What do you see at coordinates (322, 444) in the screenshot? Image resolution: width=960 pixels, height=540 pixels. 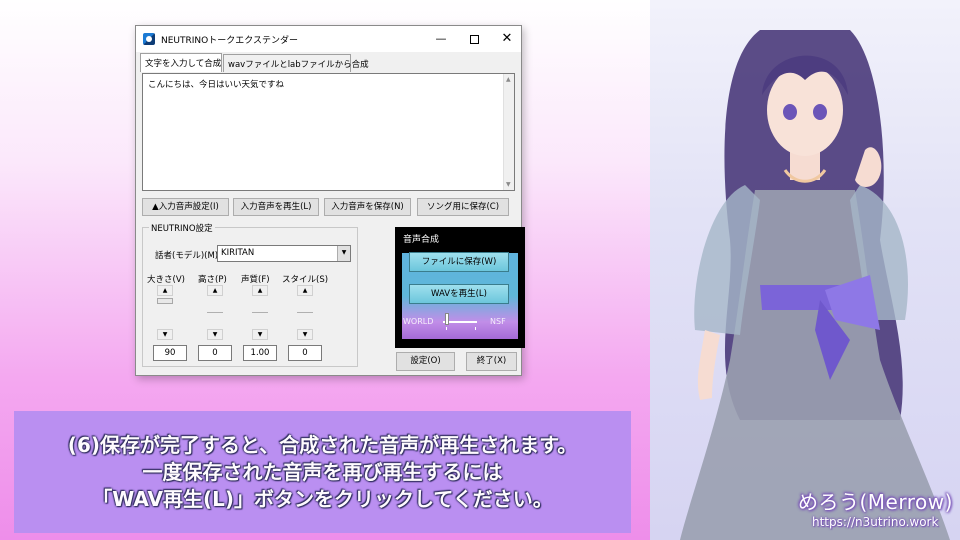 I see `caption-line-1: (6)保存が完了すると、合成された音声が再生されます。` at bounding box center [322, 444].